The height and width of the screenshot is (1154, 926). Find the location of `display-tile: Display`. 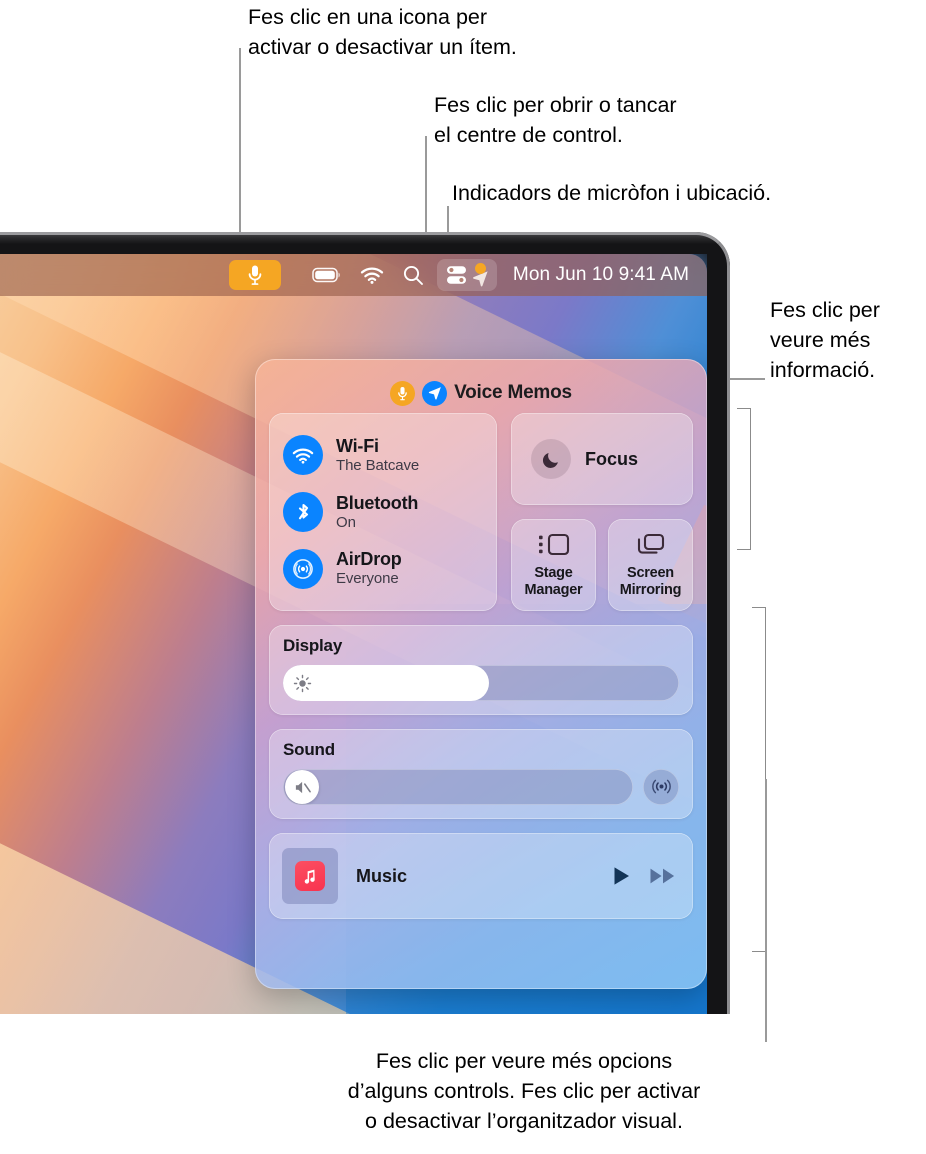

display-tile: Display is located at coordinates (481, 670).